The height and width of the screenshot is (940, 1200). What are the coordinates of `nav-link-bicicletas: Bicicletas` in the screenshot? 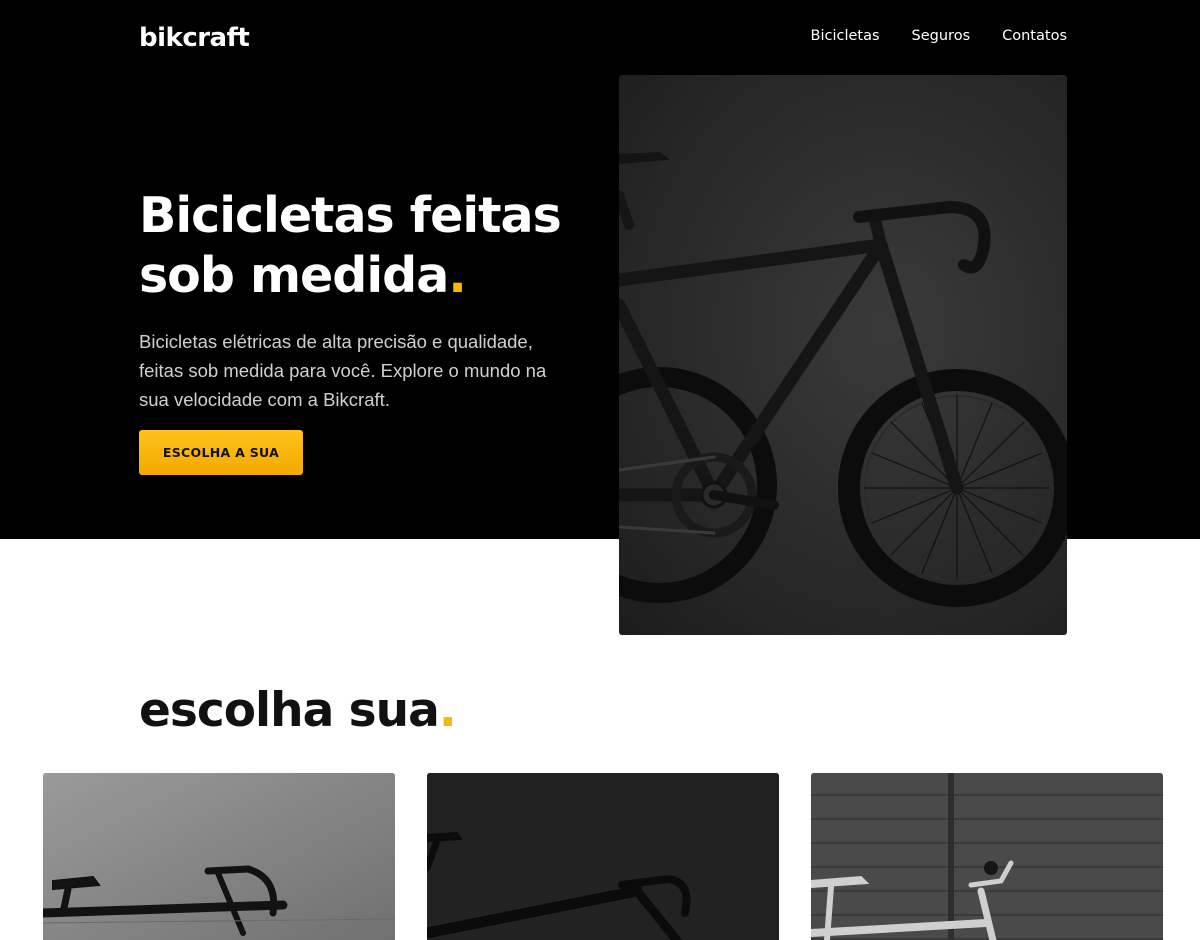 It's located at (845, 36).